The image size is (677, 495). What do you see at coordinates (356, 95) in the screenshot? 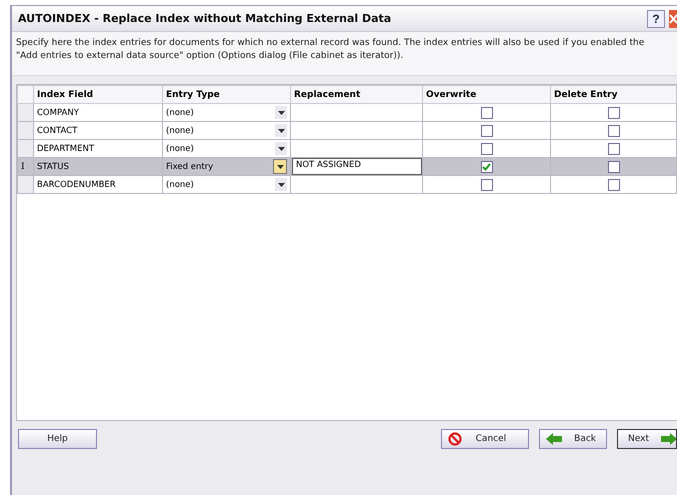
I see `column-header: Replacement` at bounding box center [356, 95].